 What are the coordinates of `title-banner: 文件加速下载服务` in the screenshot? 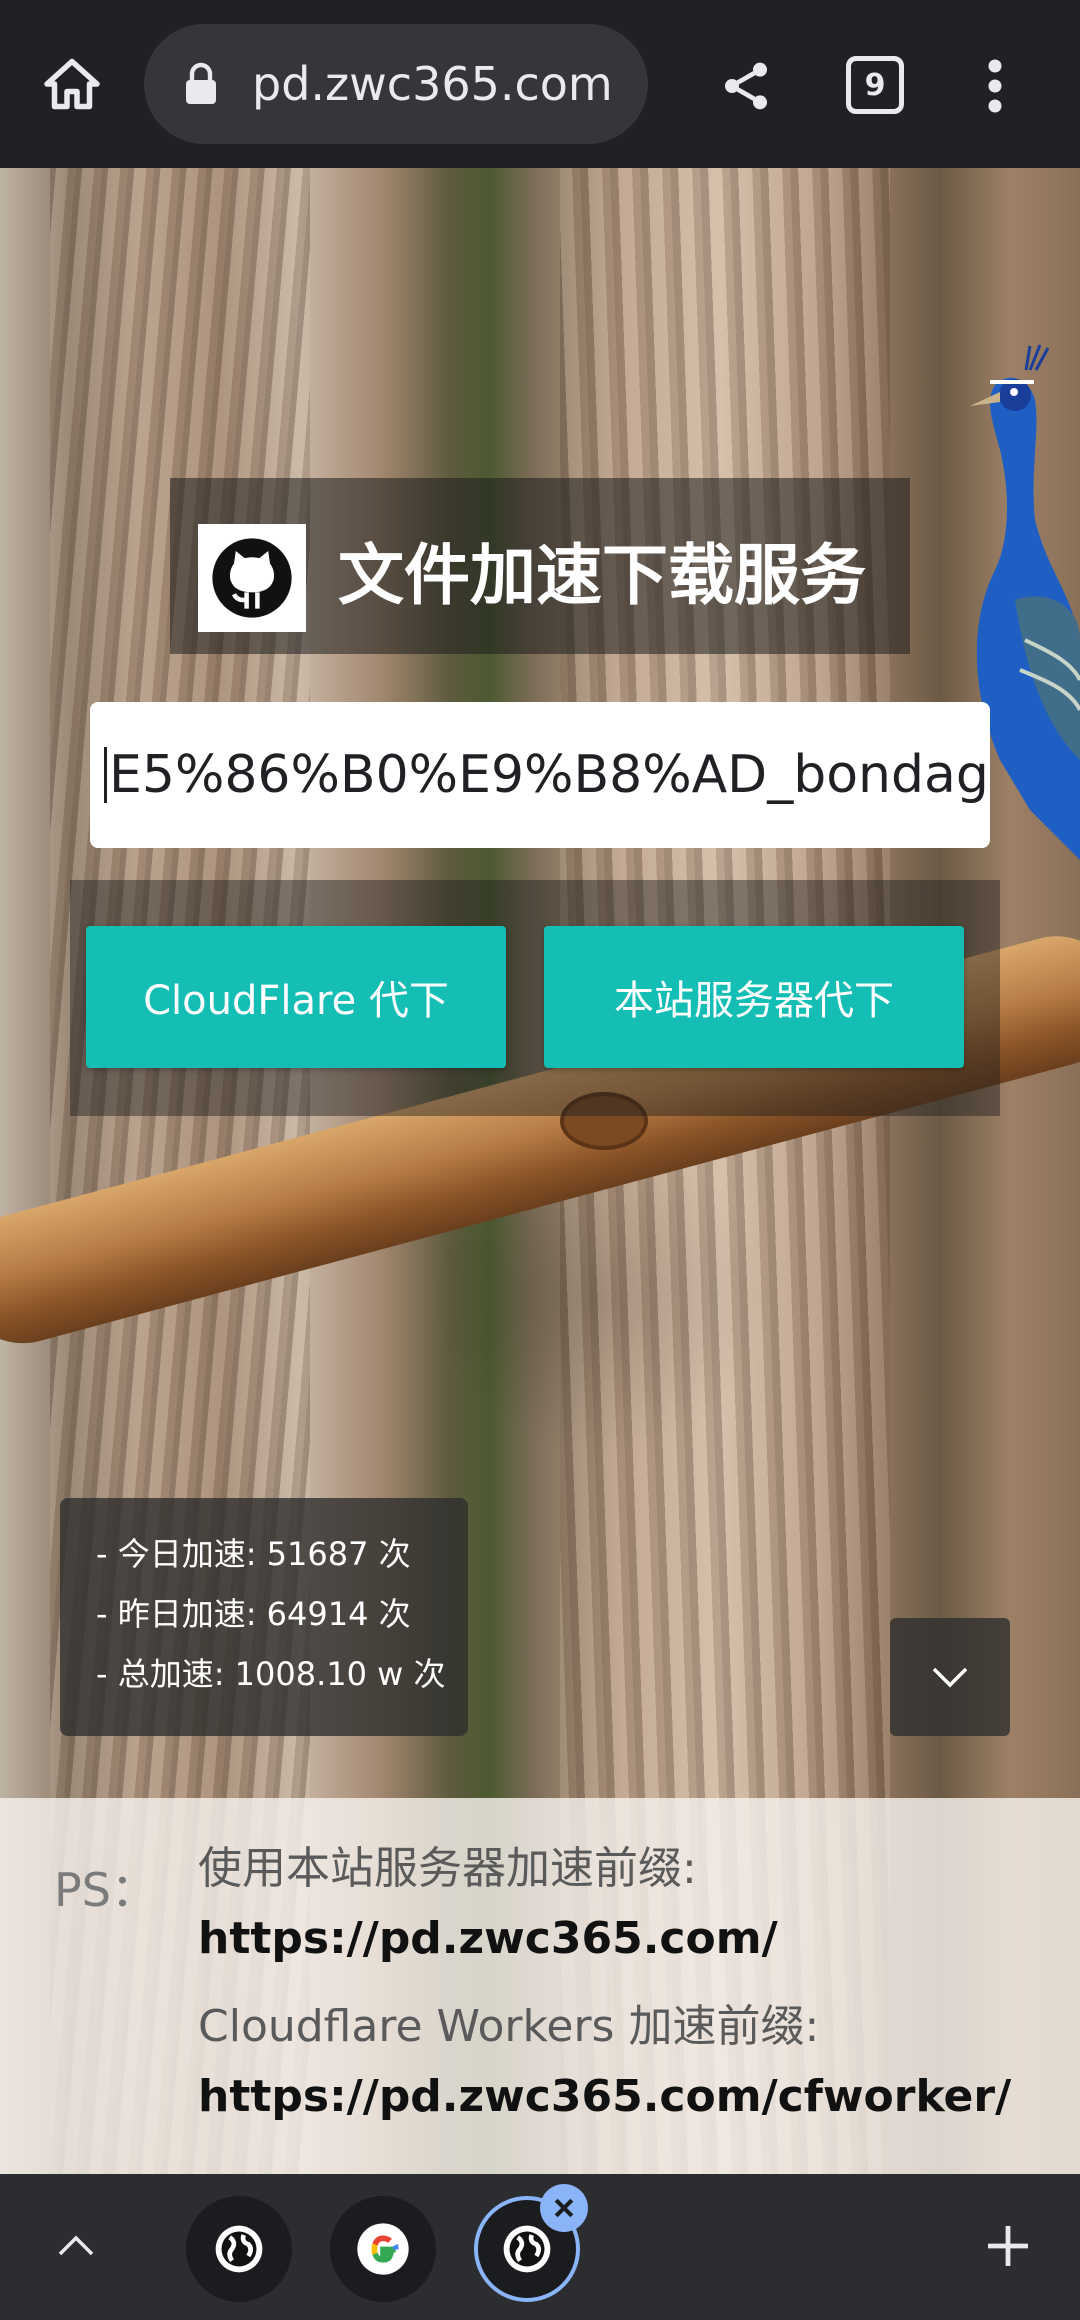 It's located at (540, 566).